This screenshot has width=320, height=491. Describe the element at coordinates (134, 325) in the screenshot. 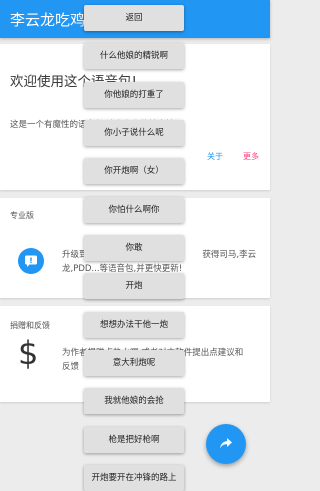

I see `voice-button: 想想办法干他一炮` at that location.